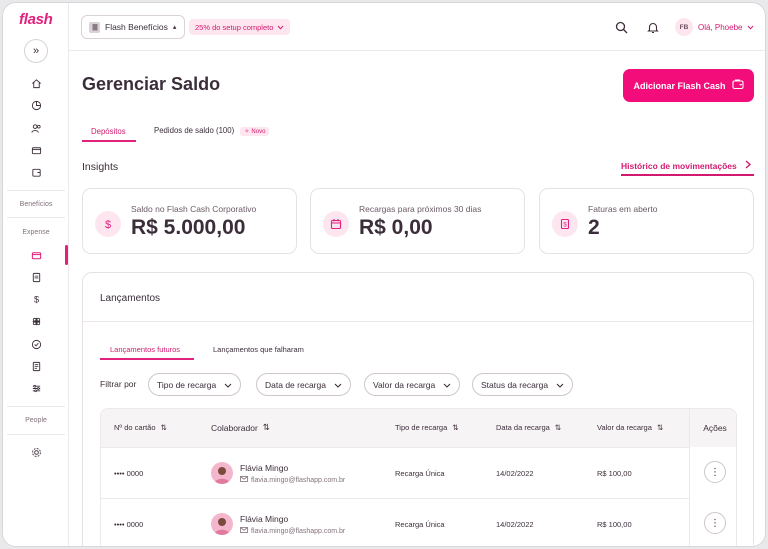  I want to click on panel-divider, so click(418, 321).